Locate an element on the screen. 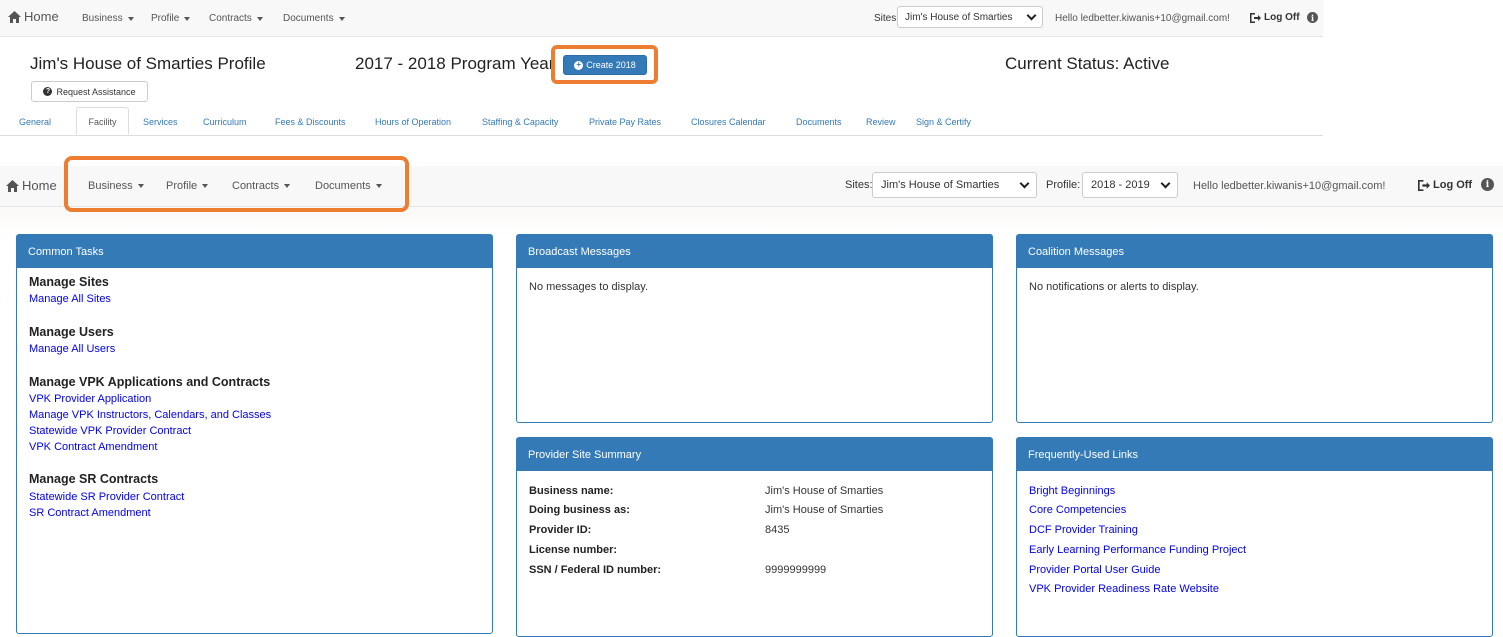 The width and height of the screenshot is (1503, 637). tab-services: Services is located at coordinates (160, 122).